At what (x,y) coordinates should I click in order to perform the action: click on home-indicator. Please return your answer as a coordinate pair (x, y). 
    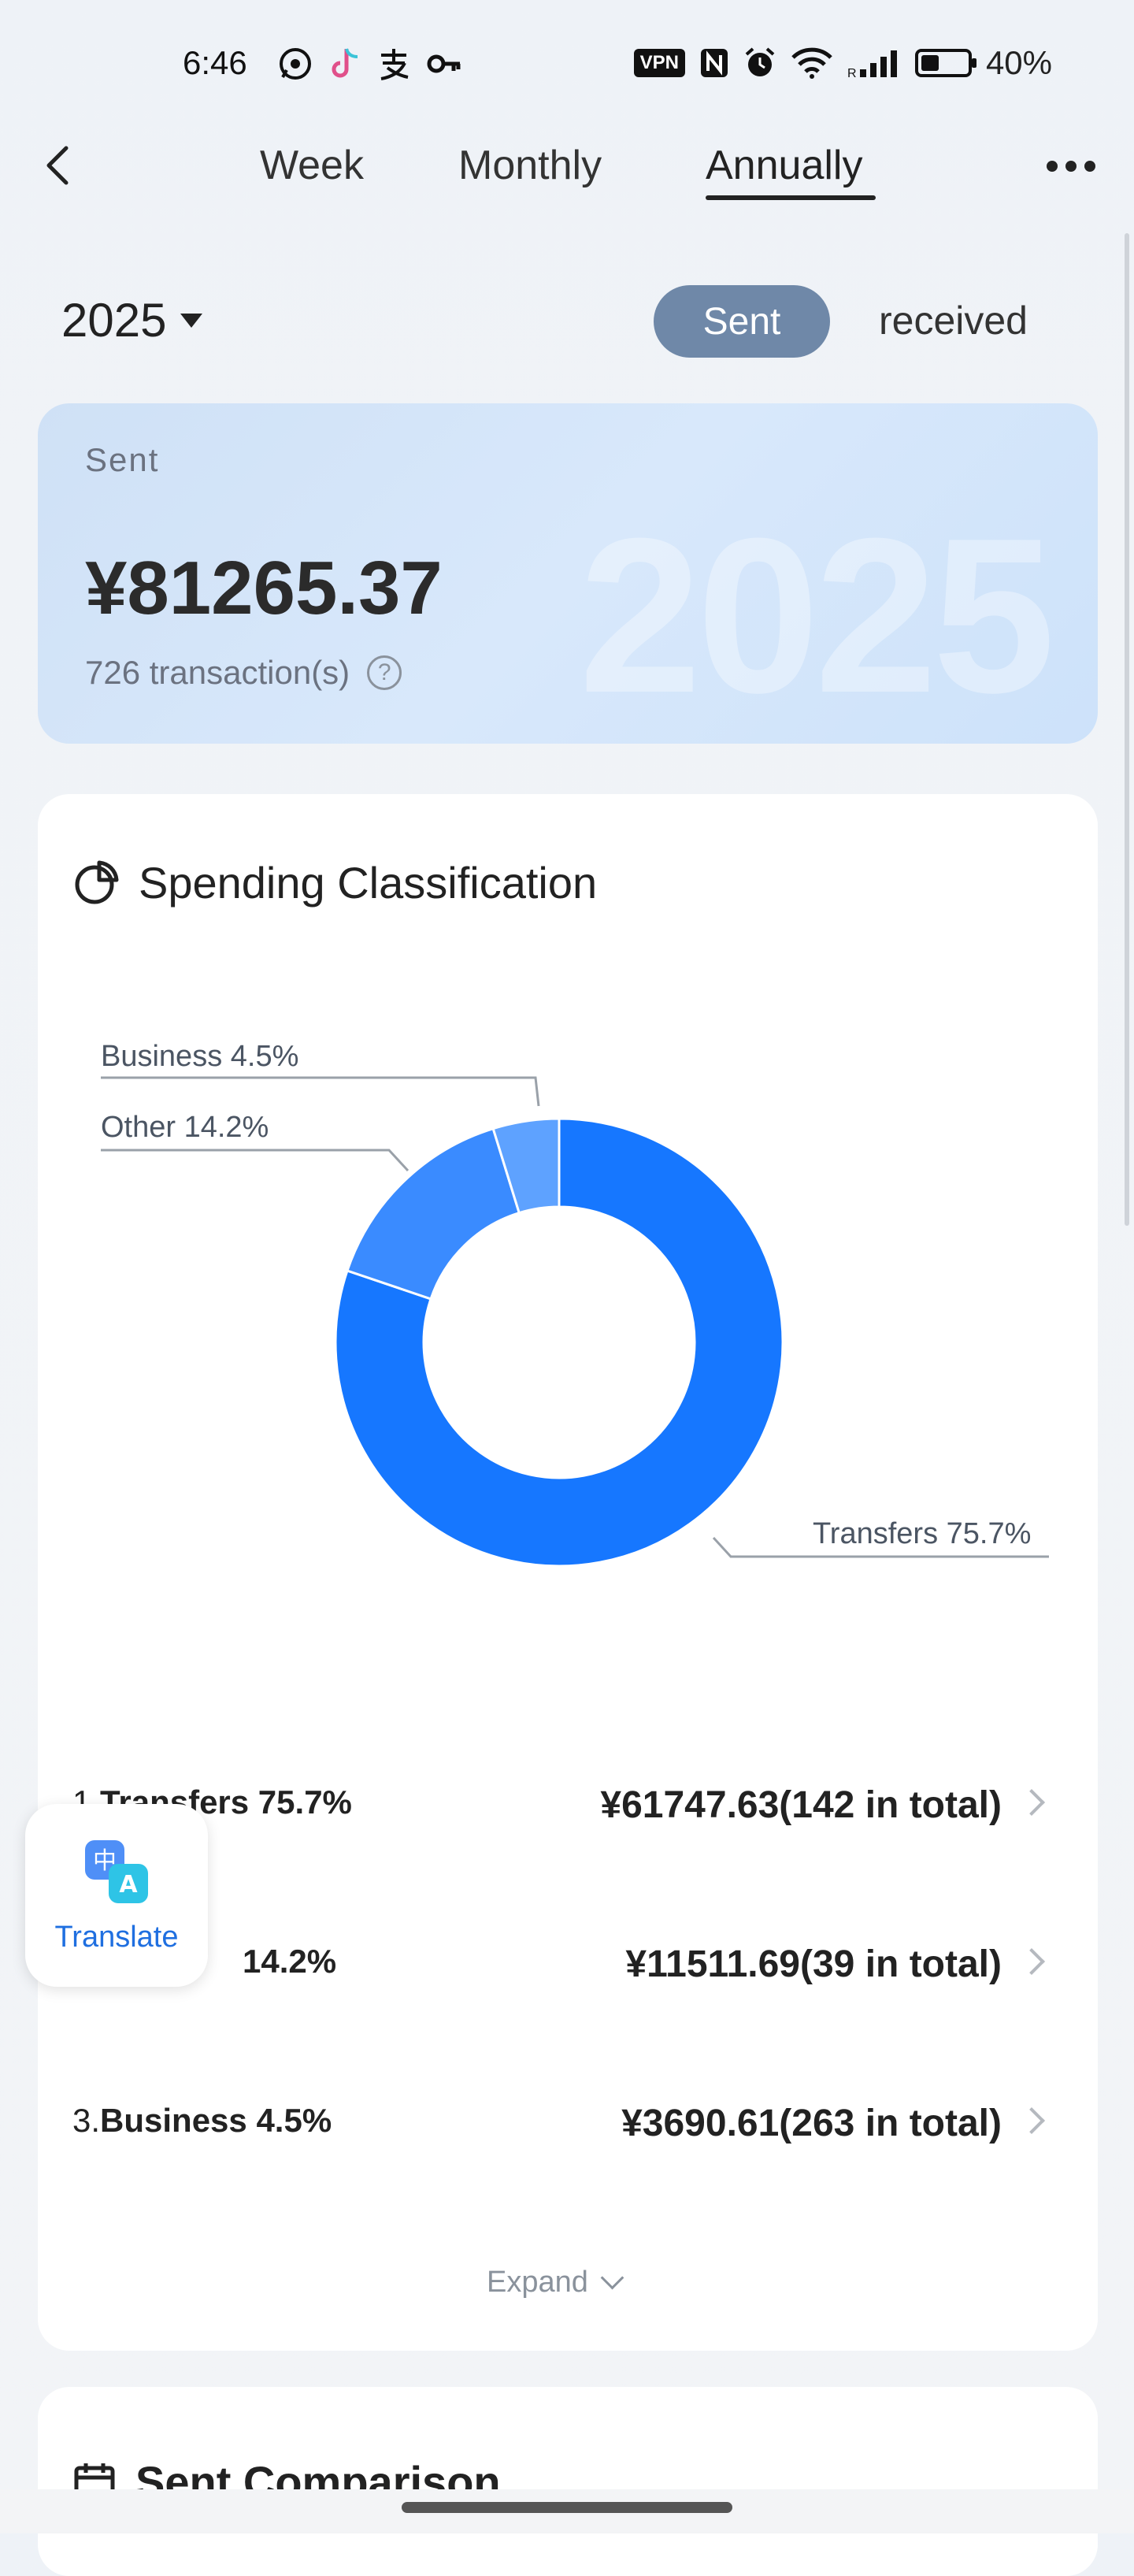
    Looking at the image, I should click on (567, 2507).